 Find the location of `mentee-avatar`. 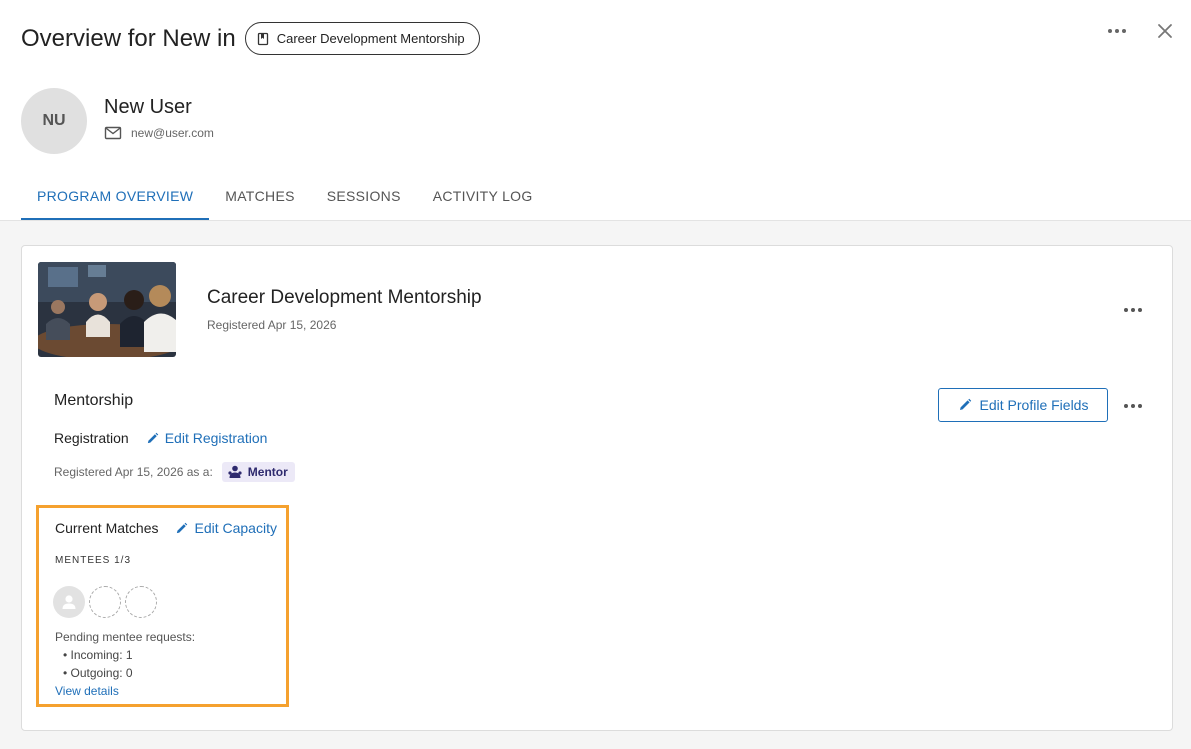

mentee-avatar is located at coordinates (69, 602).